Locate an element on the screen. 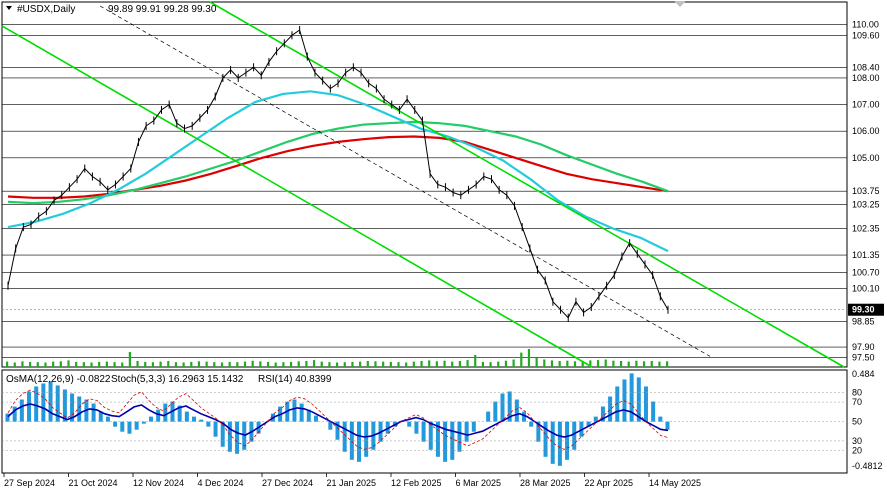  x-axis-label: 27 Dec 2024 is located at coordinates (287, 483).